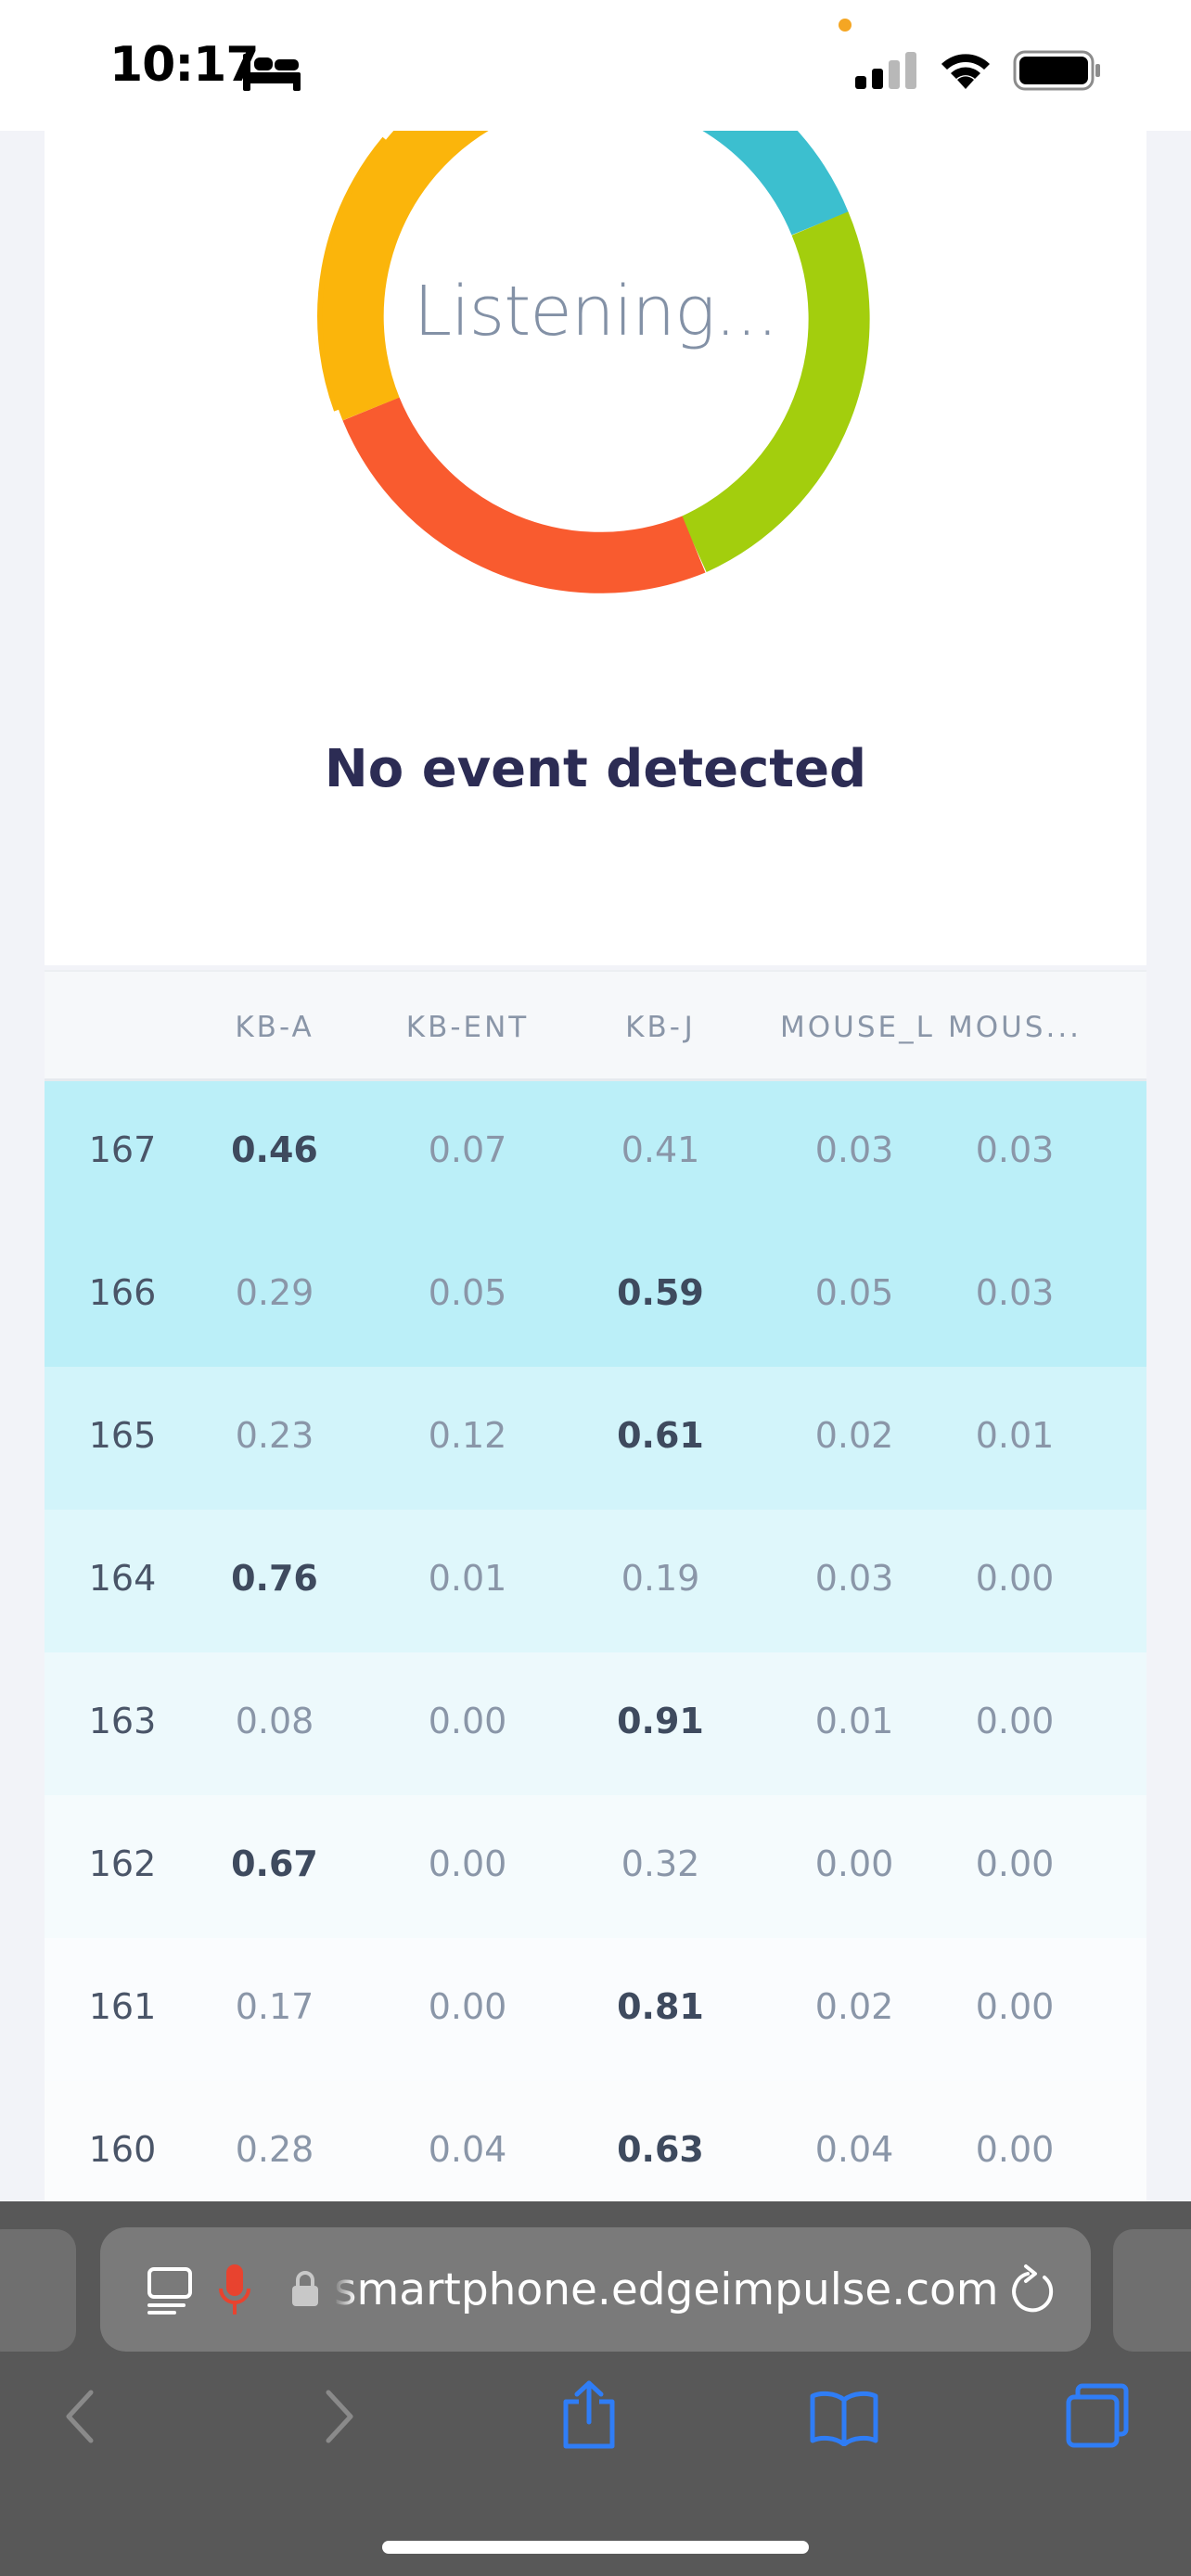  What do you see at coordinates (1056, 71) in the screenshot?
I see `battery-icon` at bounding box center [1056, 71].